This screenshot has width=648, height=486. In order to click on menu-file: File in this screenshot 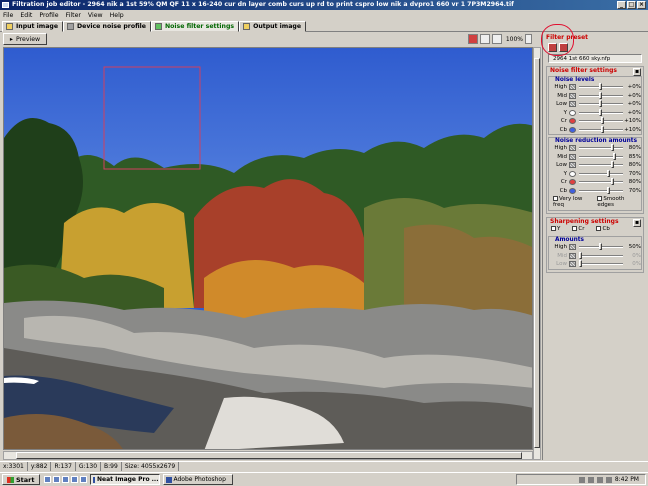, I will do `click(8, 15)`.